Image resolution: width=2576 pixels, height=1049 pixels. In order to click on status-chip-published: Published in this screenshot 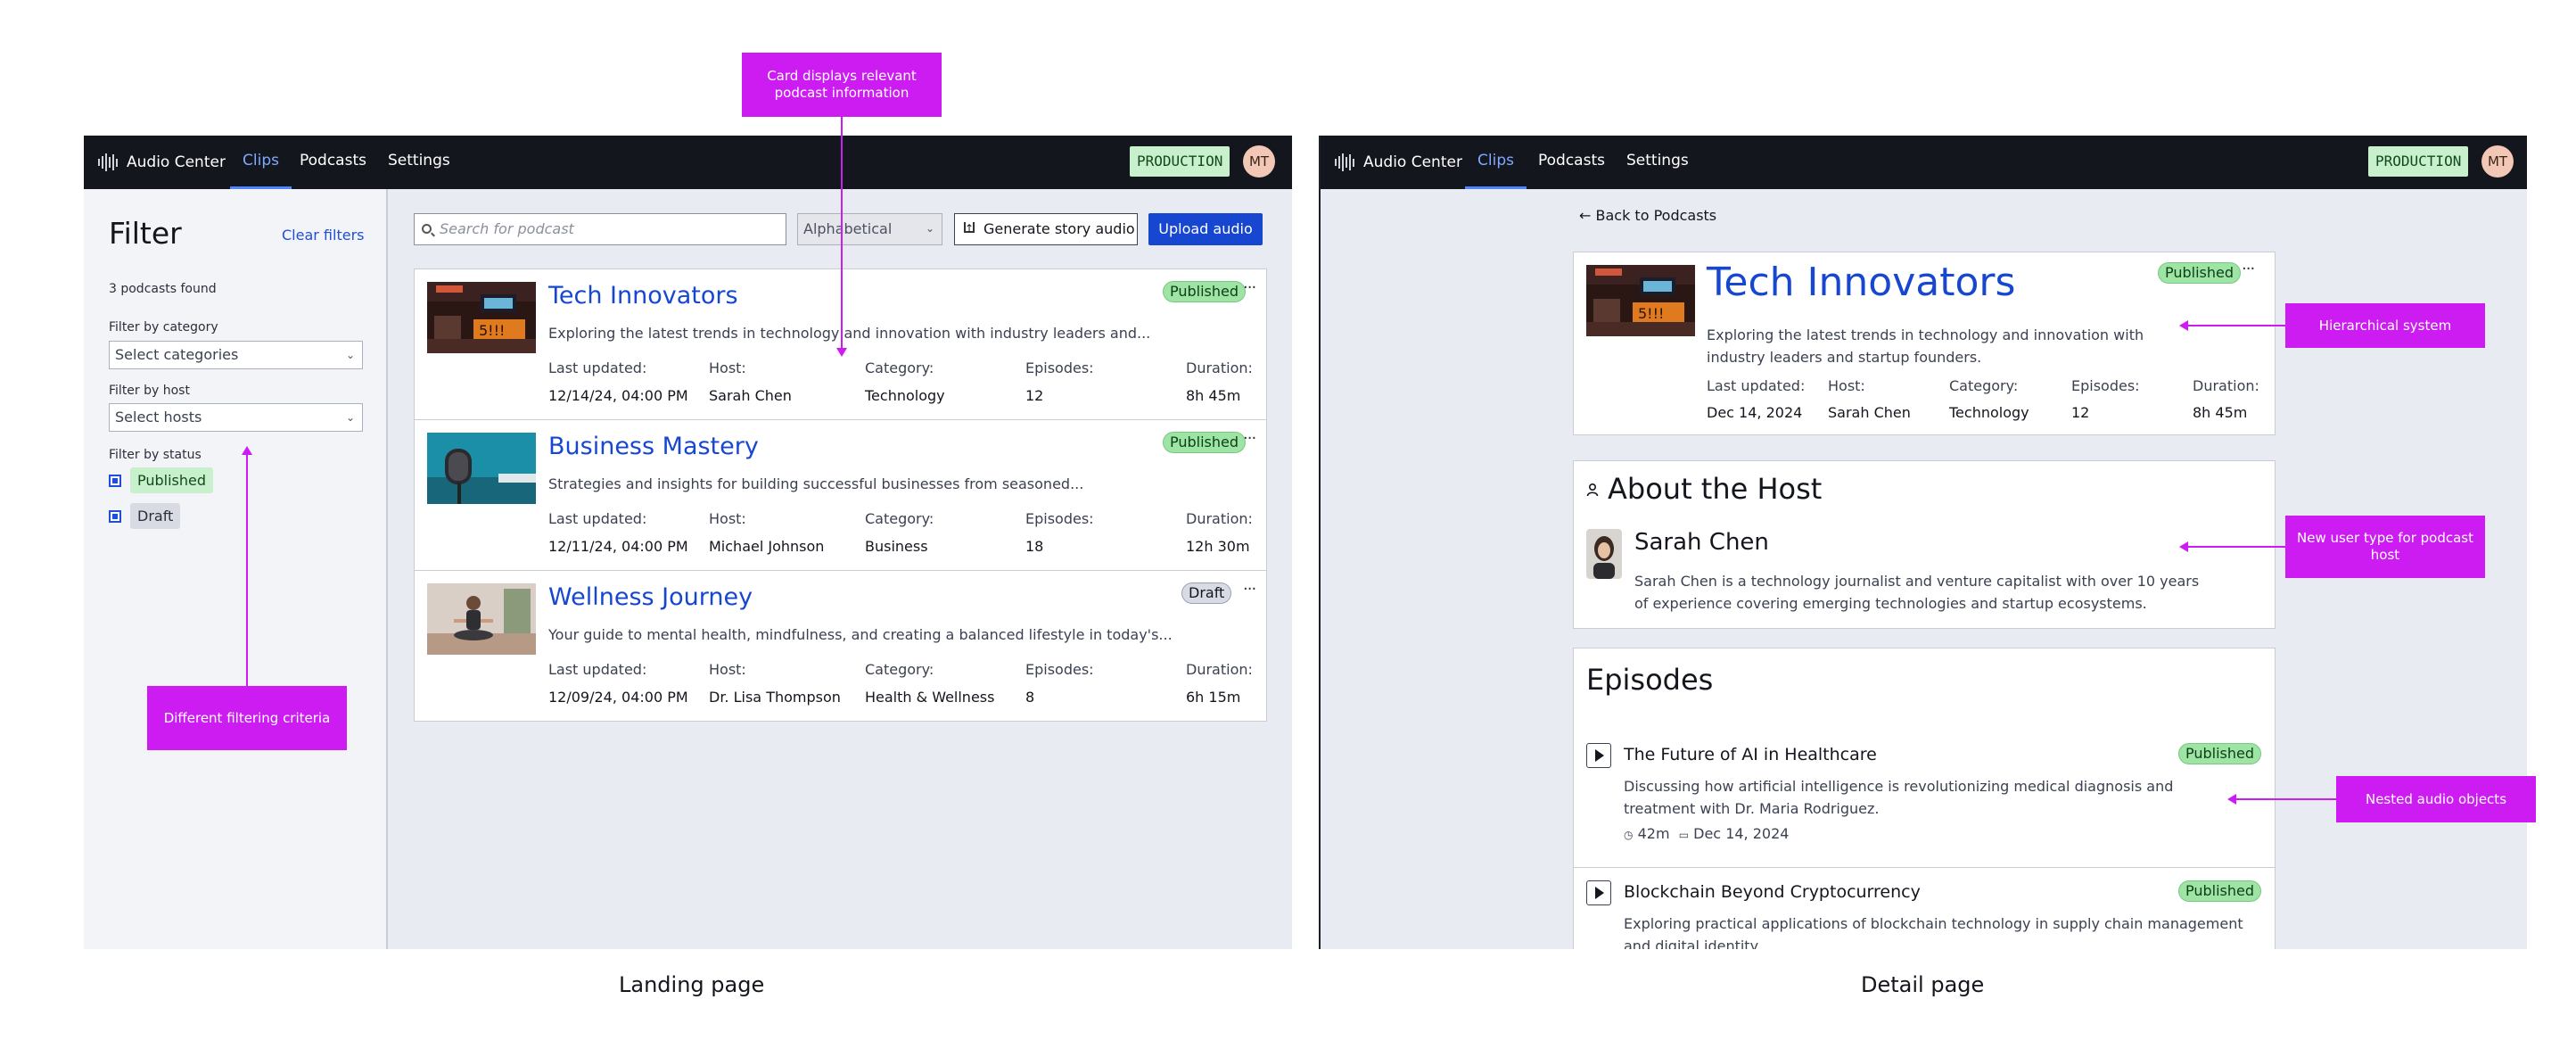, I will do `click(172, 480)`.